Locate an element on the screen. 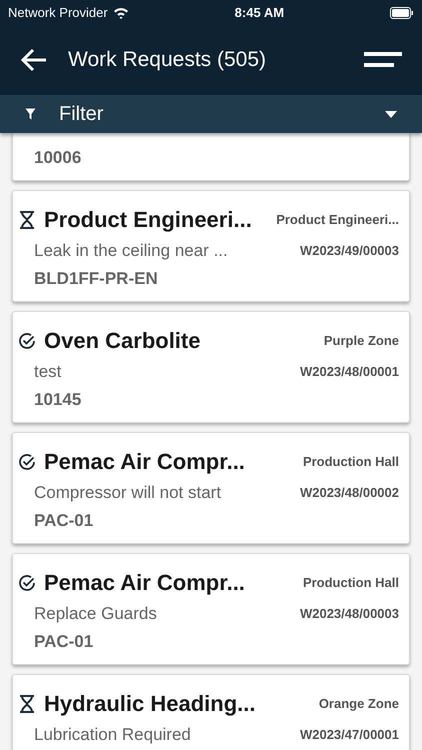 Image resolution: width=422 pixels, height=750 pixels. request-number: W2023/48/00002 is located at coordinates (349, 493).